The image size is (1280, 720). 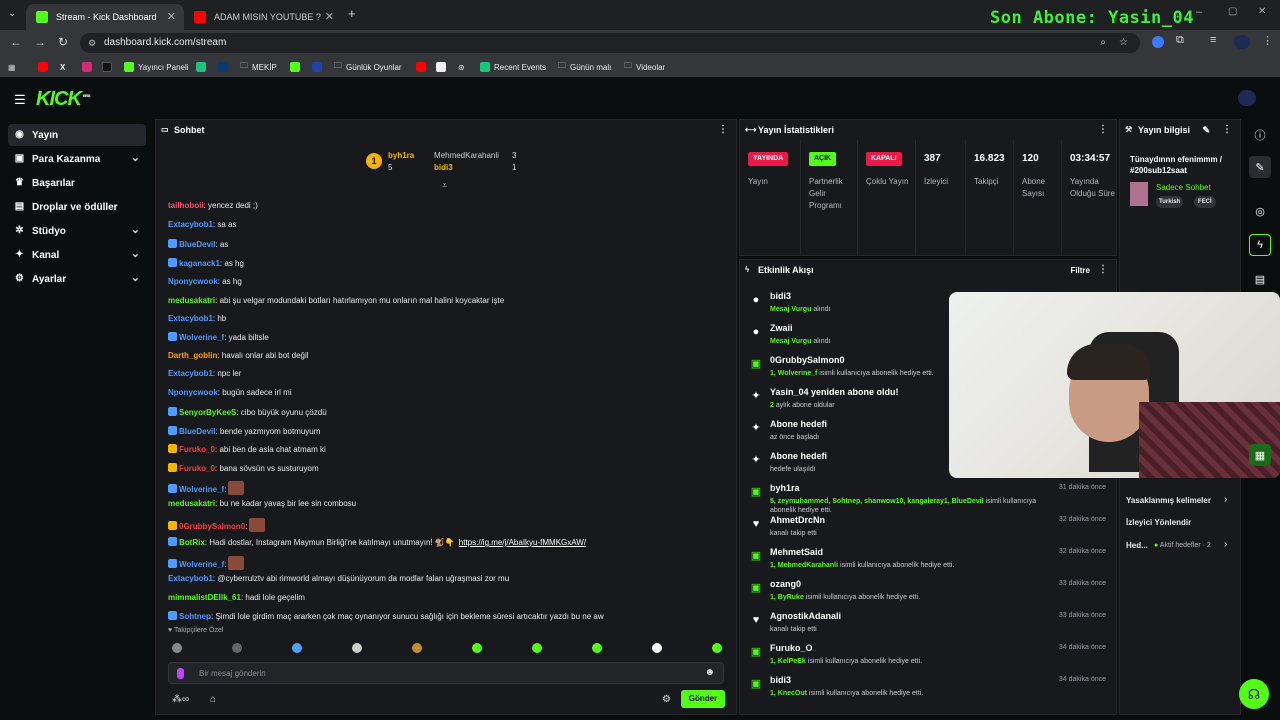 I want to click on hamburger-menu-icon: ☰, so click(x=20, y=100).